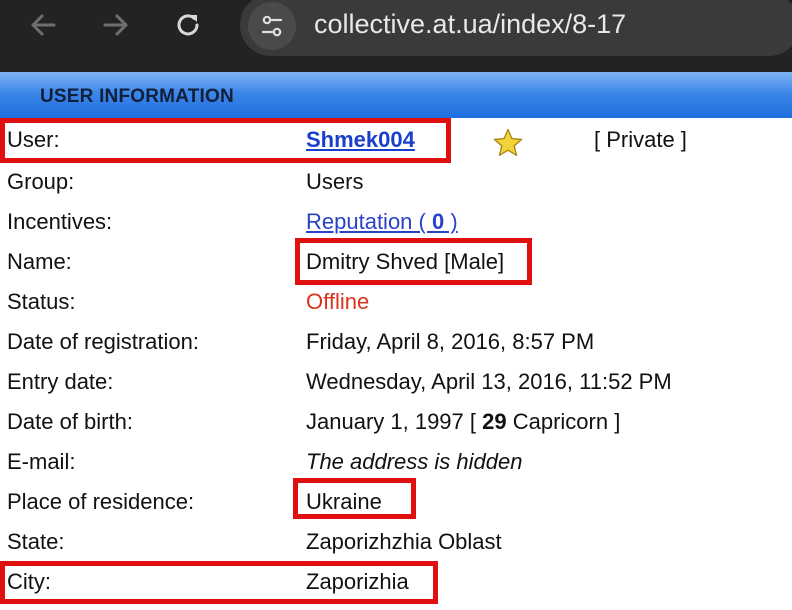 The image size is (792, 610). I want to click on birth-value: January 1, 1997 [ 29 Capricorn ], so click(463, 422).